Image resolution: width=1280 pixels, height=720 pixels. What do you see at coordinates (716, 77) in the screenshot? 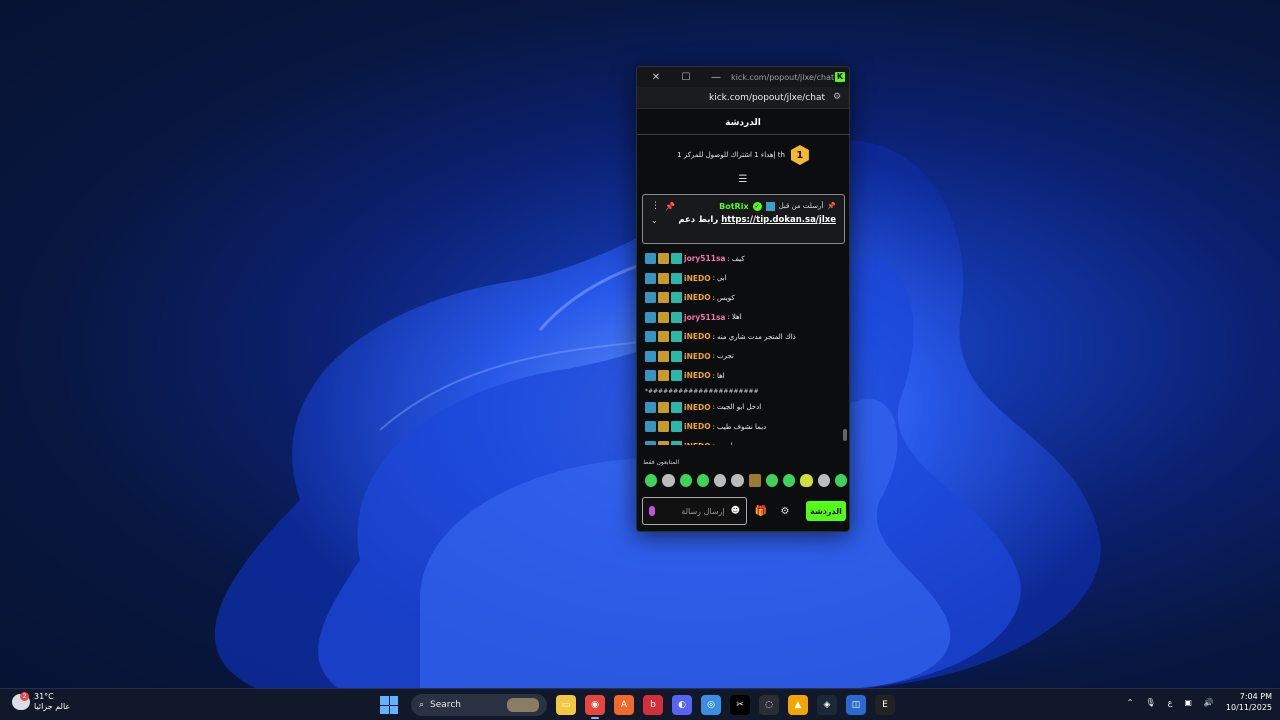
I see `minimize-icon: —` at bounding box center [716, 77].